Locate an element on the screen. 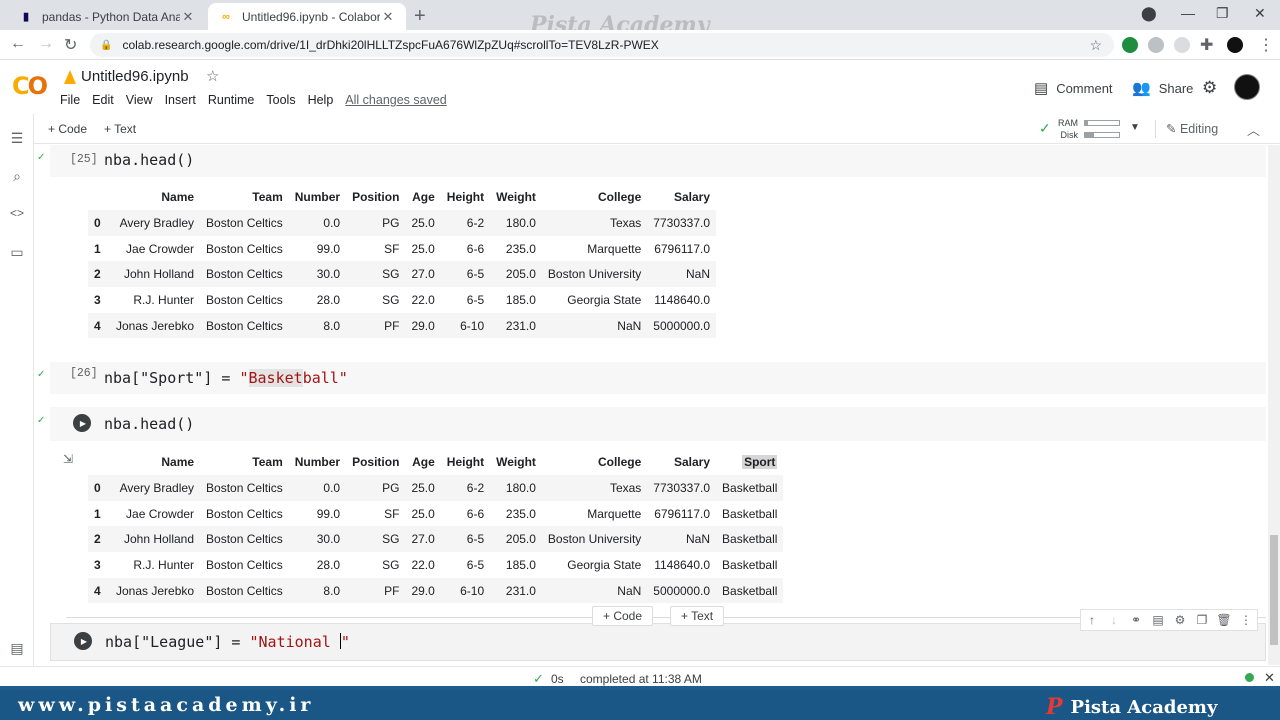 Image resolution: width=1280 pixels, height=720 pixels. column-header: Weight is located at coordinates (516, 197).